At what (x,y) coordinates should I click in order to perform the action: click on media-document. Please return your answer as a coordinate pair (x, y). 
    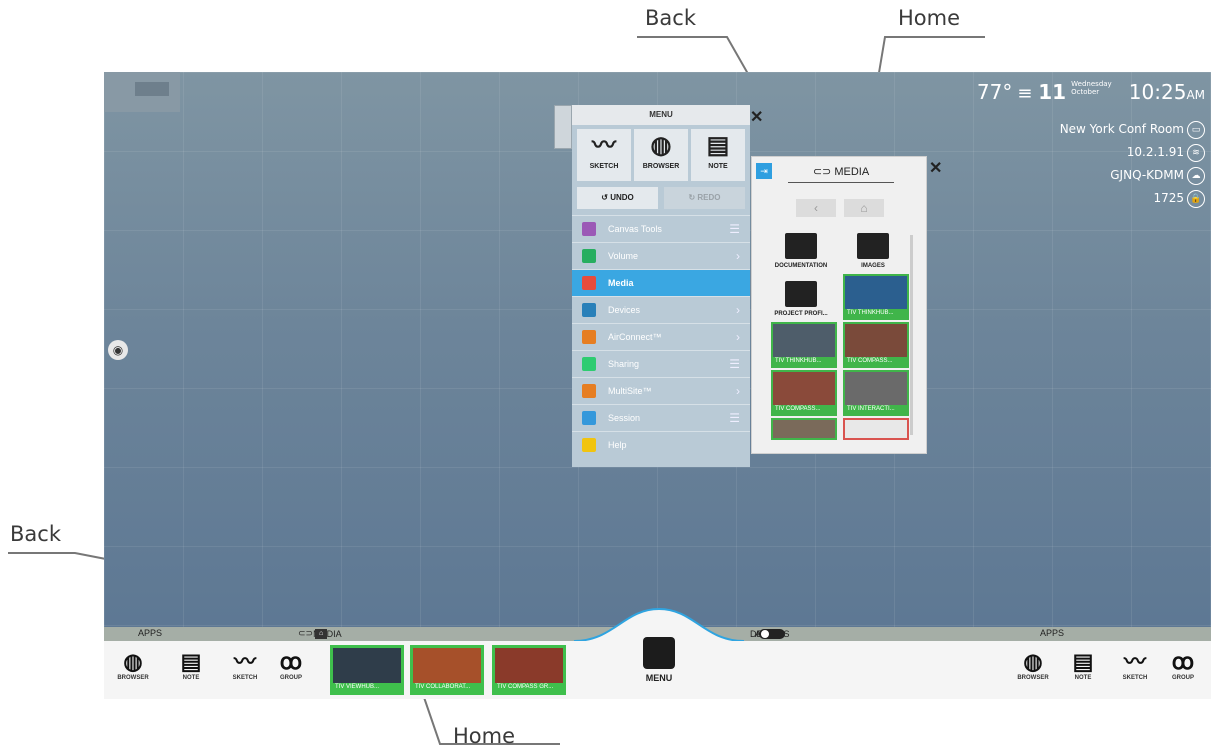
    Looking at the image, I should click on (876, 429).